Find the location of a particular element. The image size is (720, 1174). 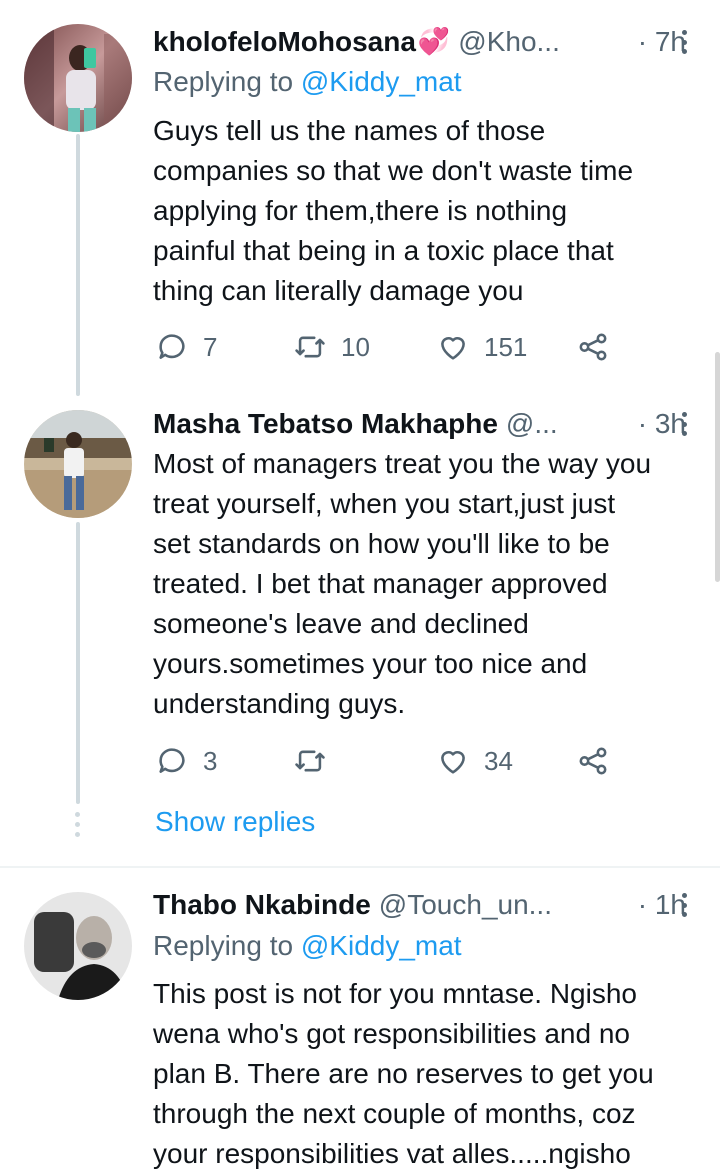

reply-count: 3 is located at coordinates (210, 760).